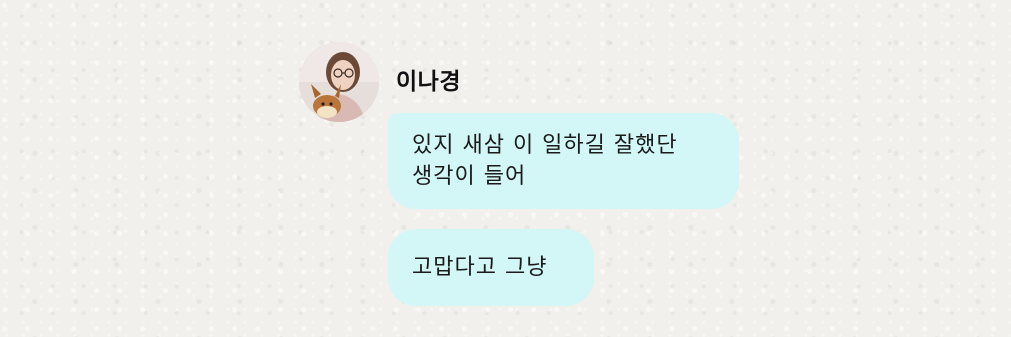  Describe the element at coordinates (545, 145) in the screenshot. I see `message-text-line: 있지 새삼 이 일하길 잘했단` at that location.